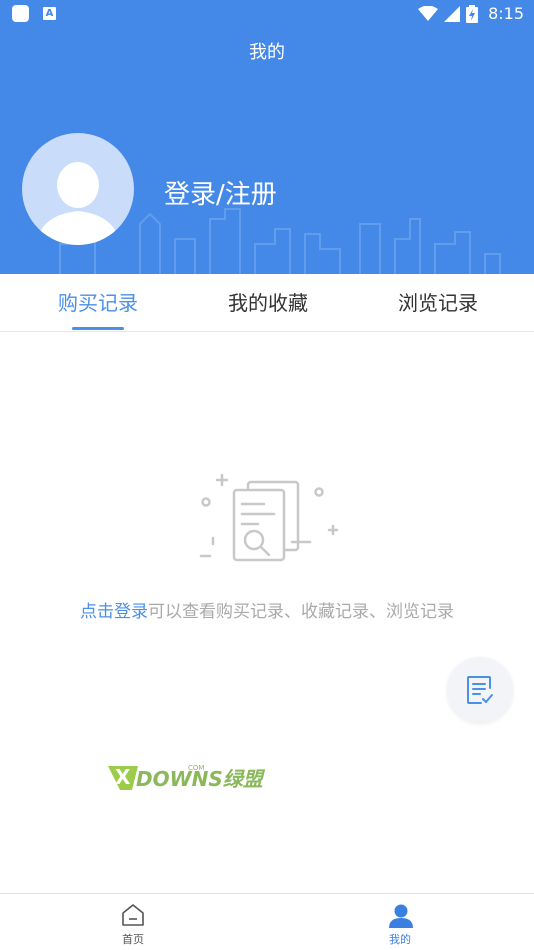  I want to click on signal-icon, so click(452, 13).